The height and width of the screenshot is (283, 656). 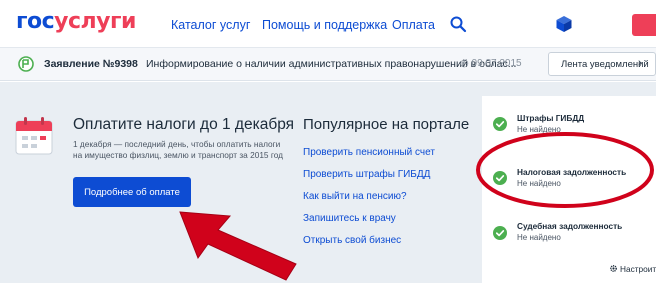 What do you see at coordinates (355, 196) in the screenshot?
I see `popular-link-retirement: Как выйти на пенсию?` at bounding box center [355, 196].